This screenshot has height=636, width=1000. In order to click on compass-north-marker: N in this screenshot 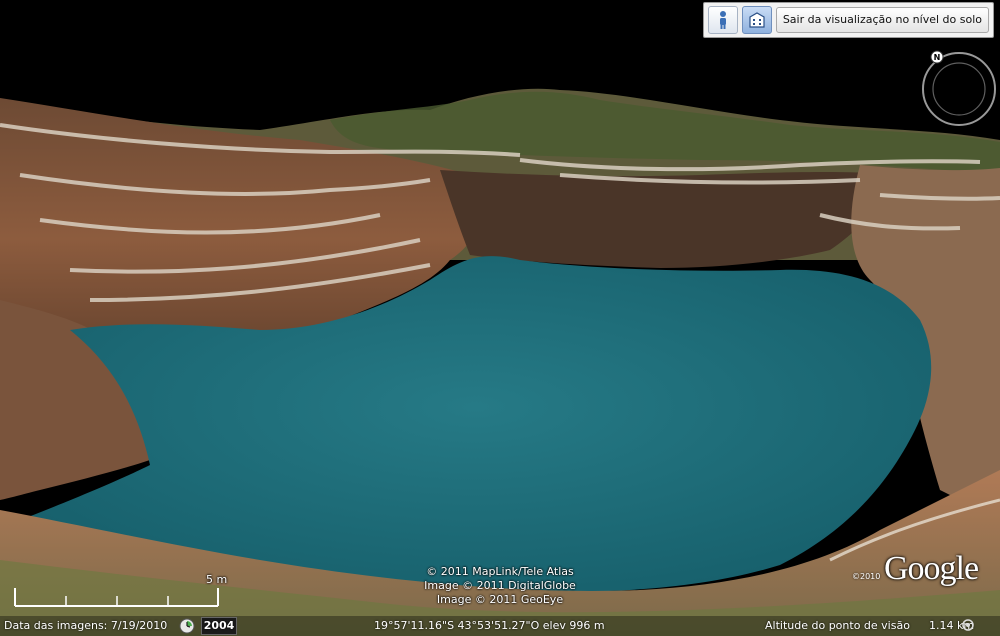, I will do `click(937, 57)`.